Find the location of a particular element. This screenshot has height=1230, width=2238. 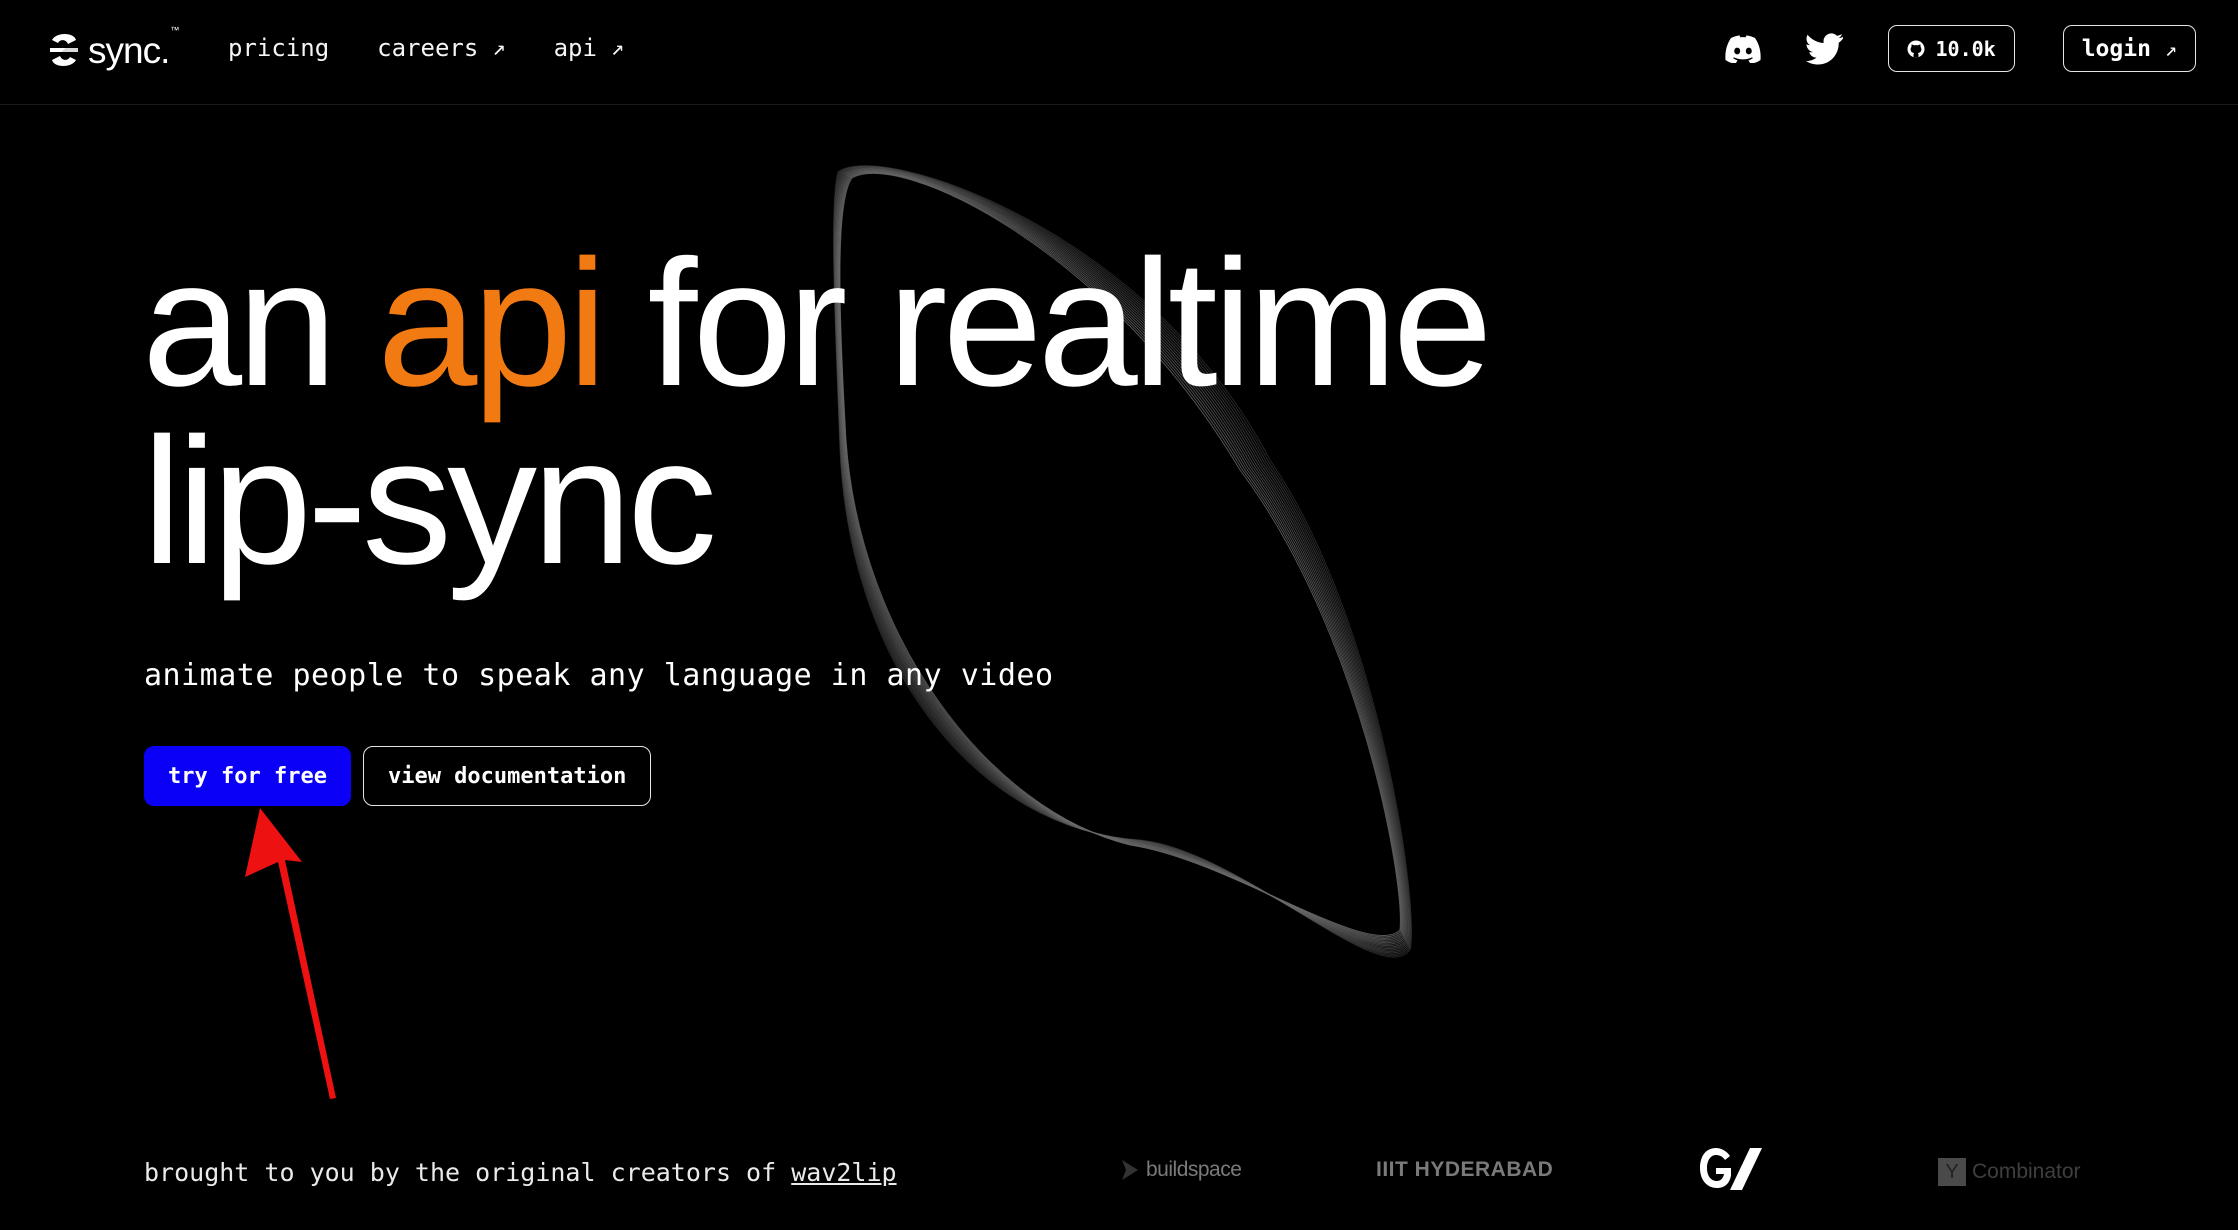

y-combinator-label: Combinator is located at coordinates (2026, 1171).